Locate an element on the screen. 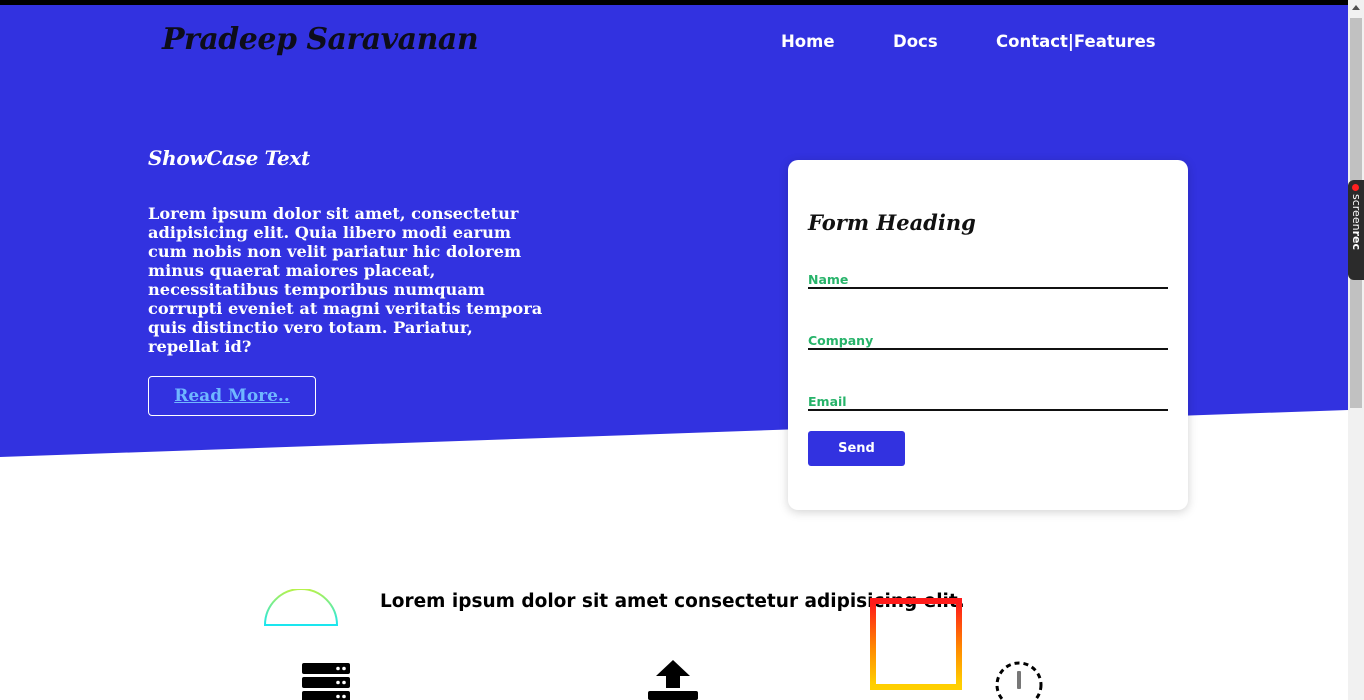  server-icon is located at coordinates (326, 681).